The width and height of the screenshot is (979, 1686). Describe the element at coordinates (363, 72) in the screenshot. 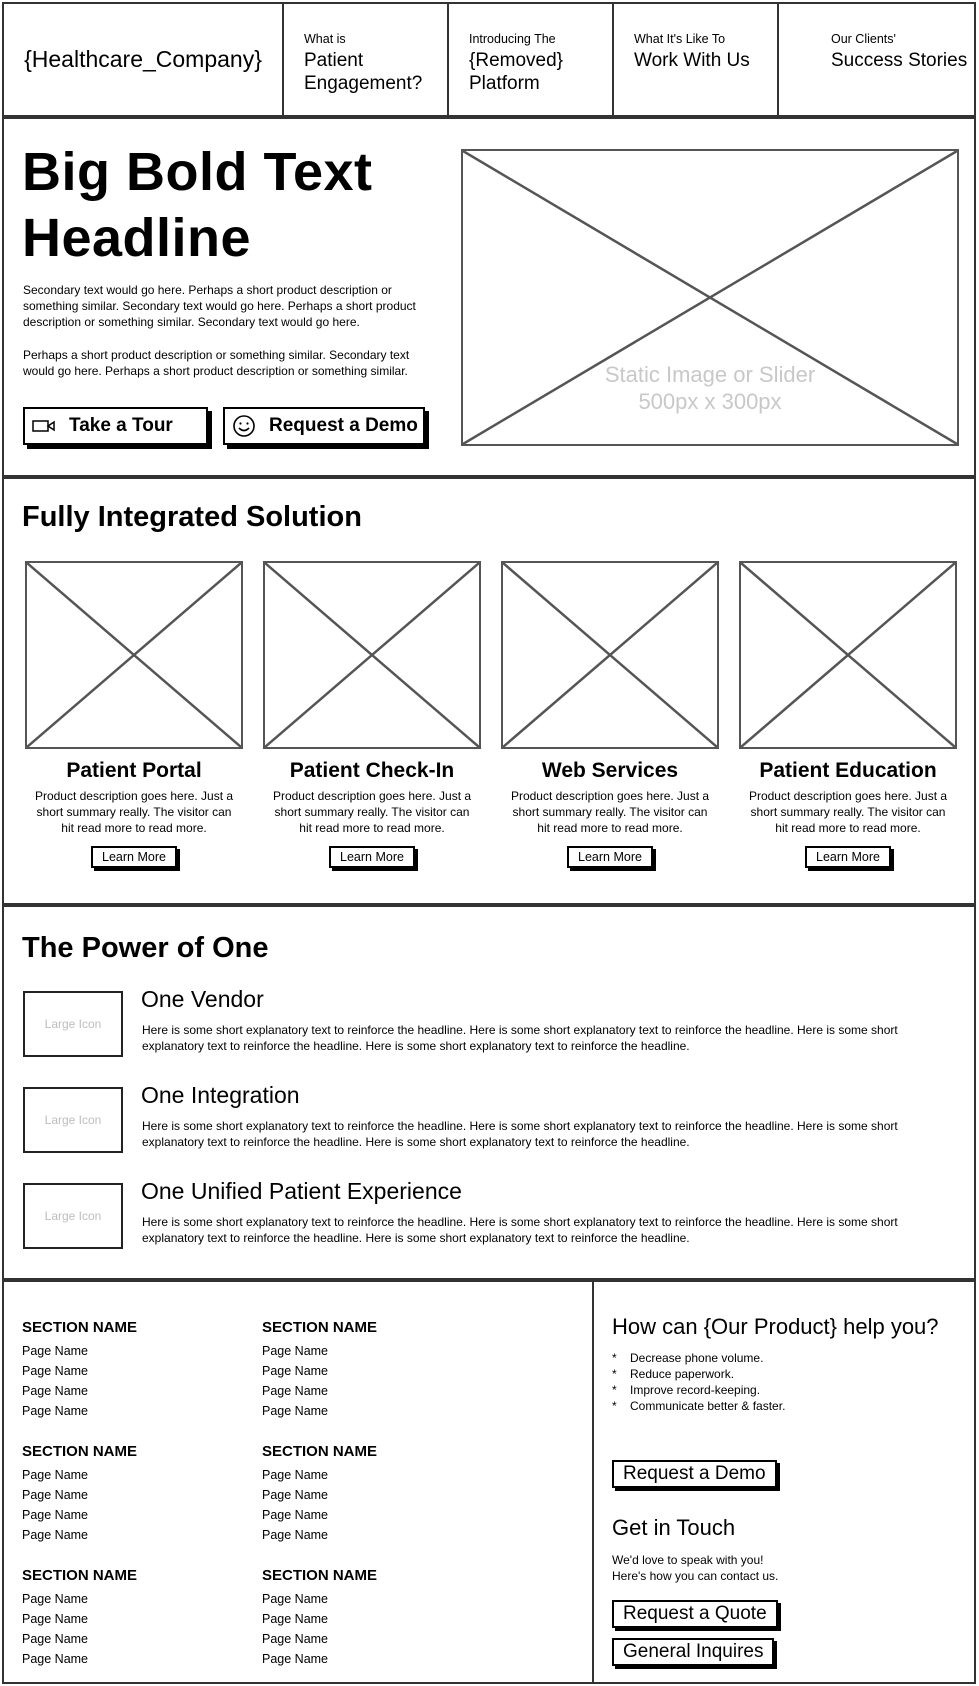

I see `nav-item-label: Patient Engagement?` at that location.